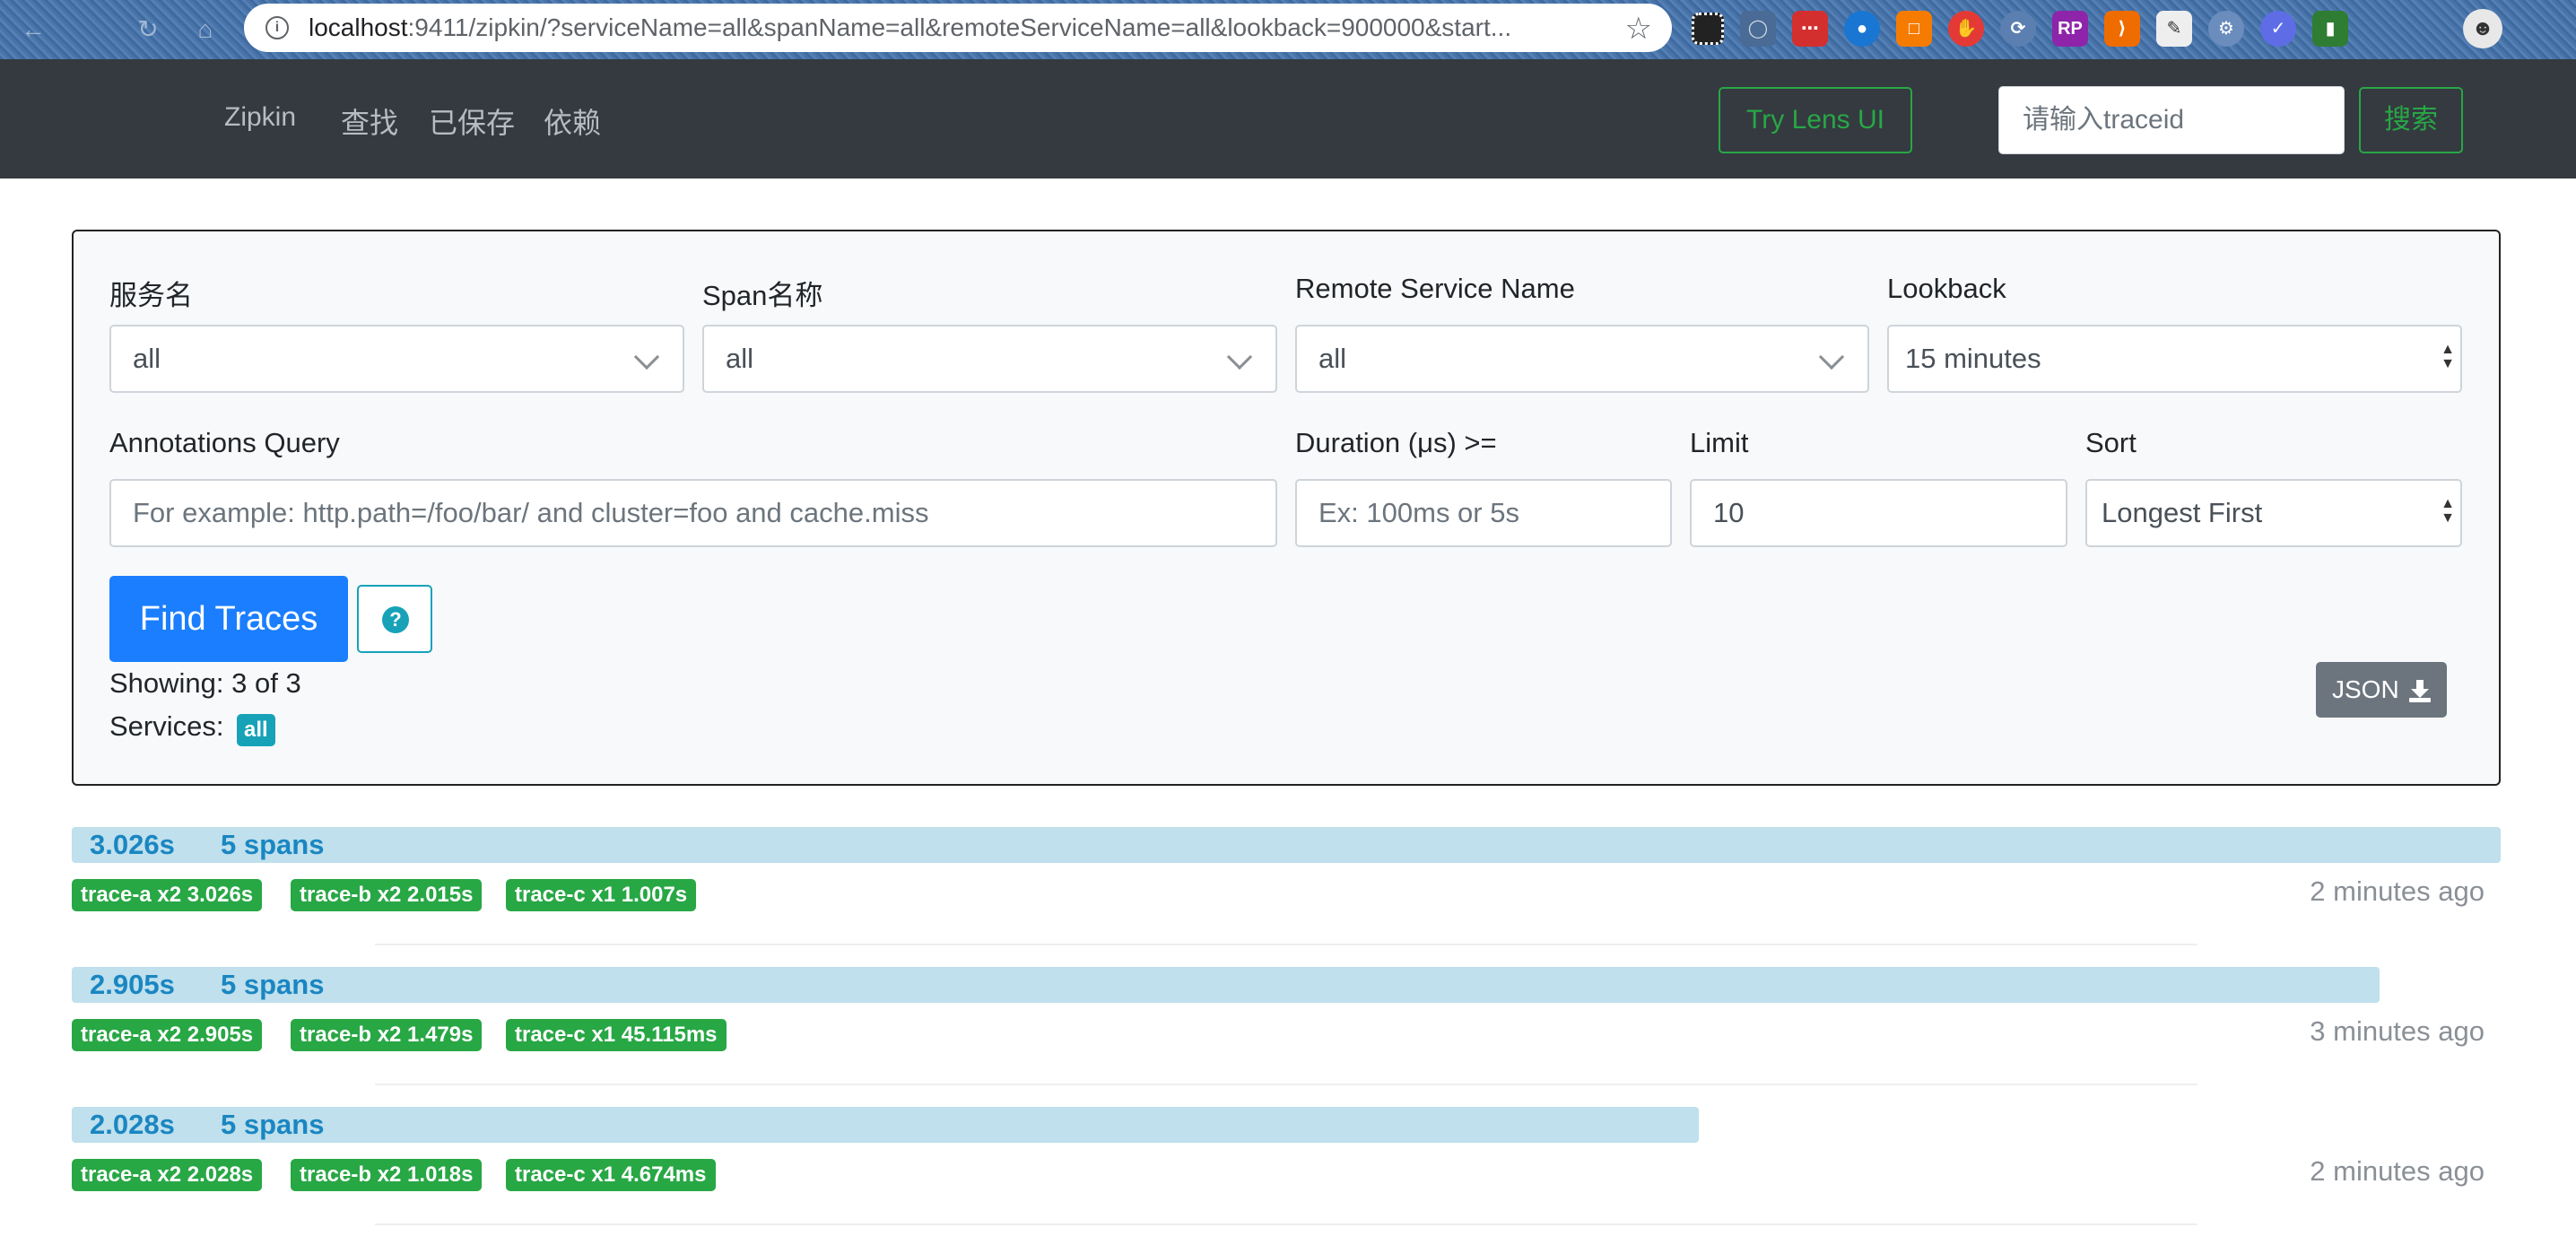  What do you see at coordinates (387, 1175) in the screenshot?
I see `service-badge-trace-b: trace-b x2 1.018s` at bounding box center [387, 1175].